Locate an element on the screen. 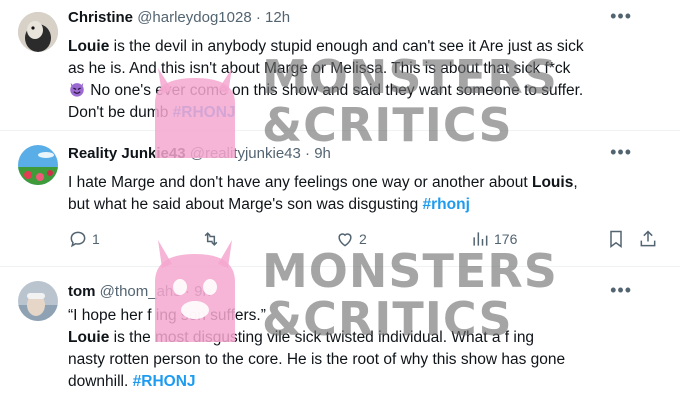  handle: @harleydog1028 is located at coordinates (194, 17).